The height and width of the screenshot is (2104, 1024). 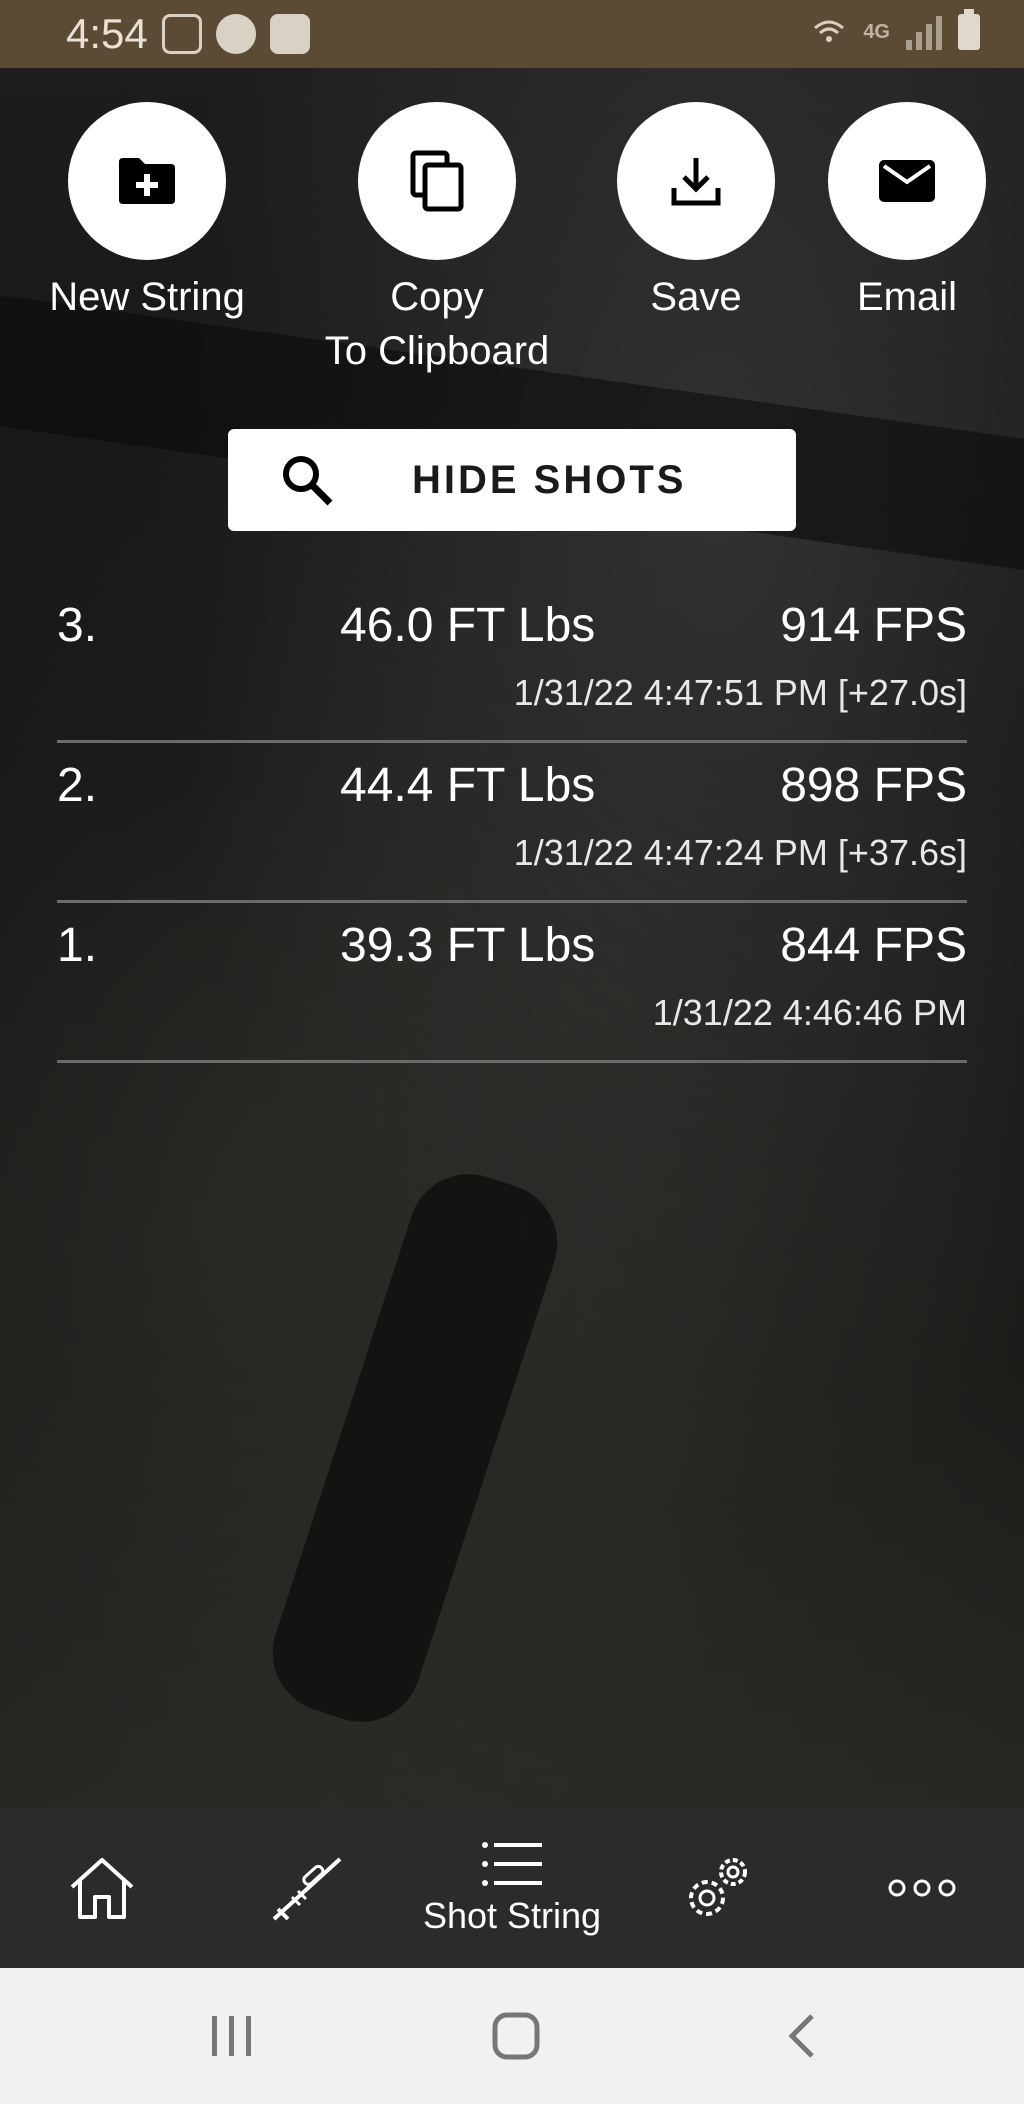 I want to click on nav-settings, so click(x=716, y=1888).